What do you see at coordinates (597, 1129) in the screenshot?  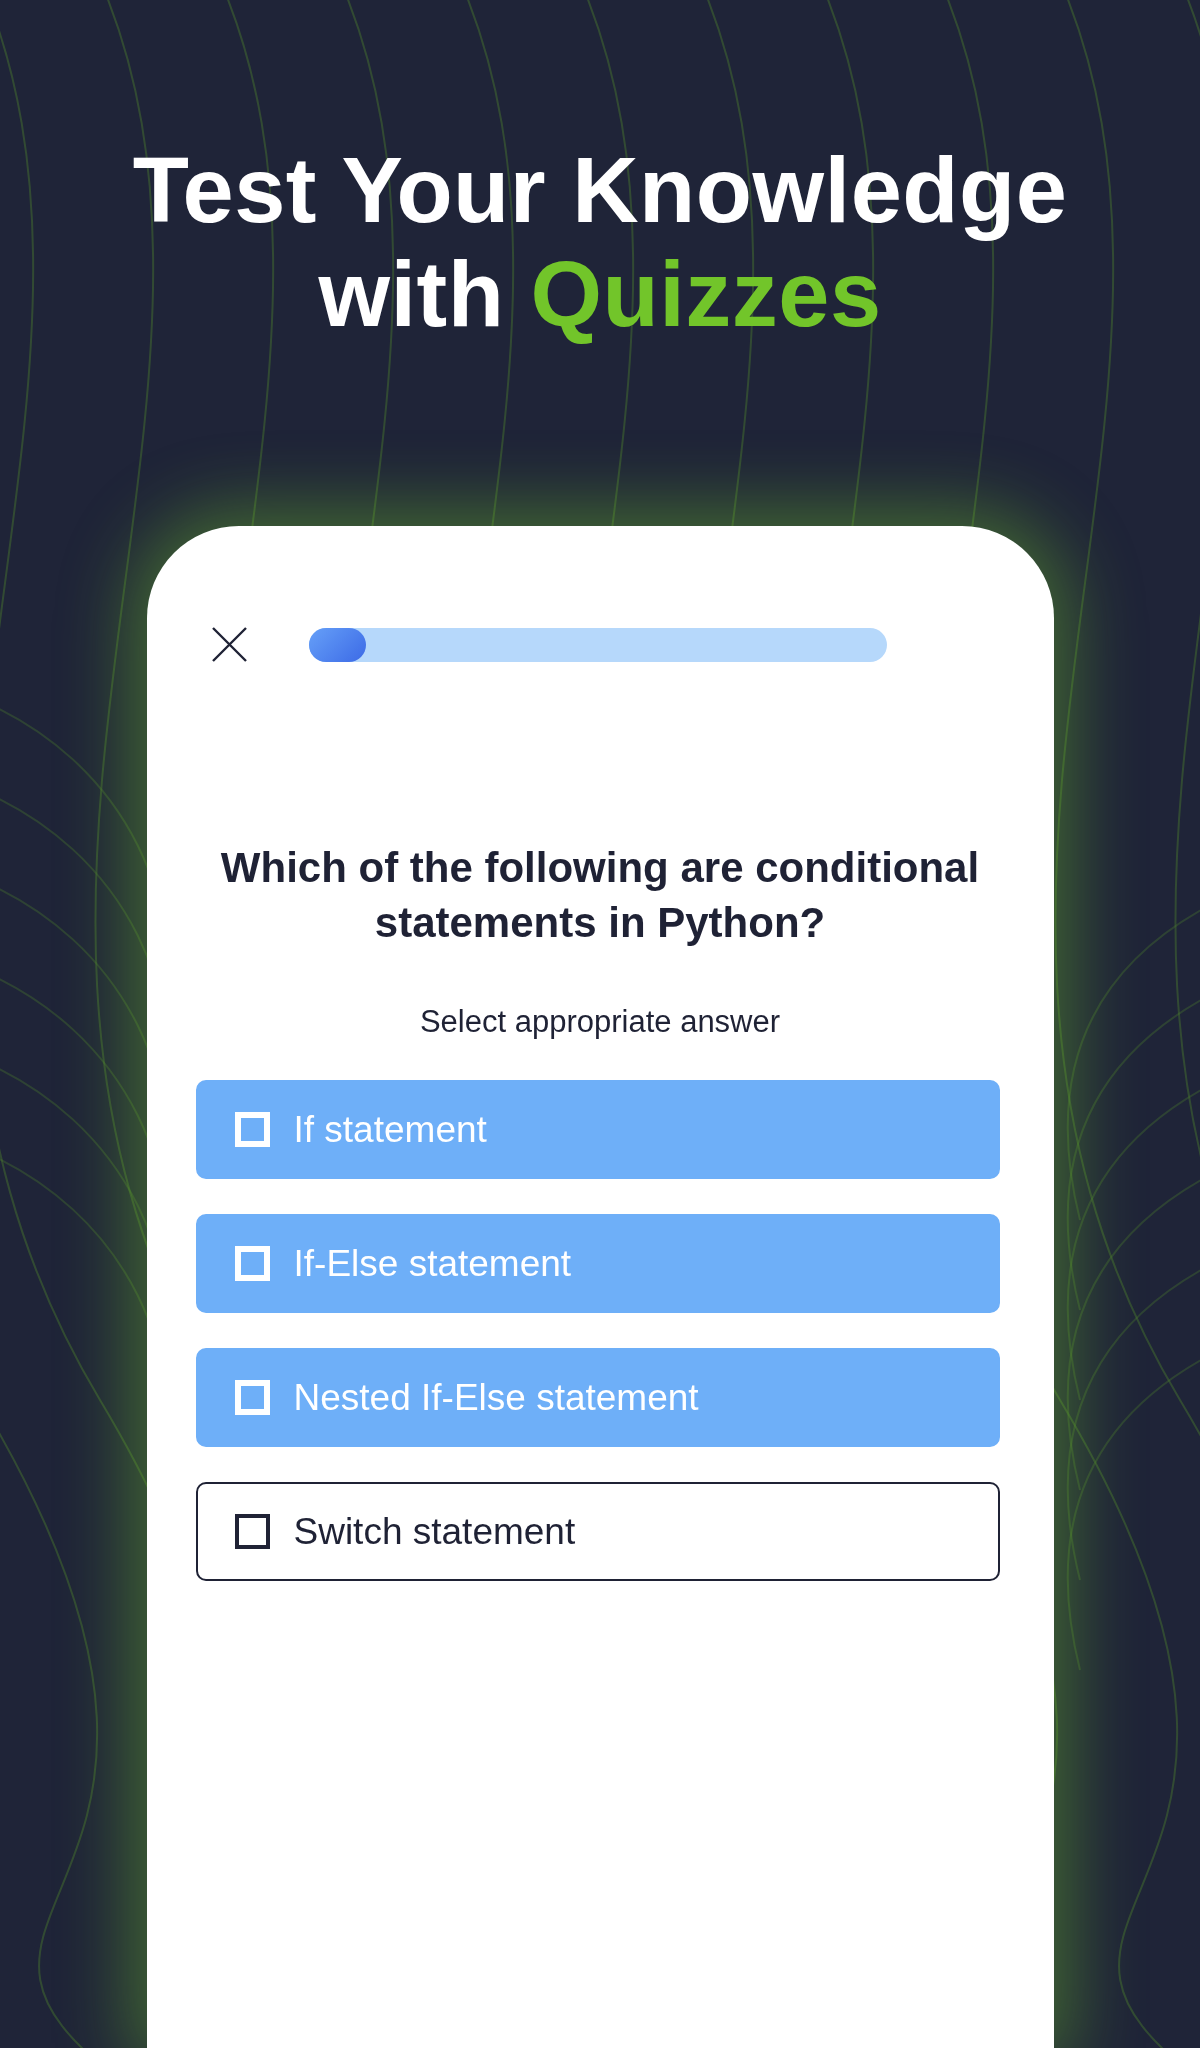 I see `answer-option: If statement` at bounding box center [597, 1129].